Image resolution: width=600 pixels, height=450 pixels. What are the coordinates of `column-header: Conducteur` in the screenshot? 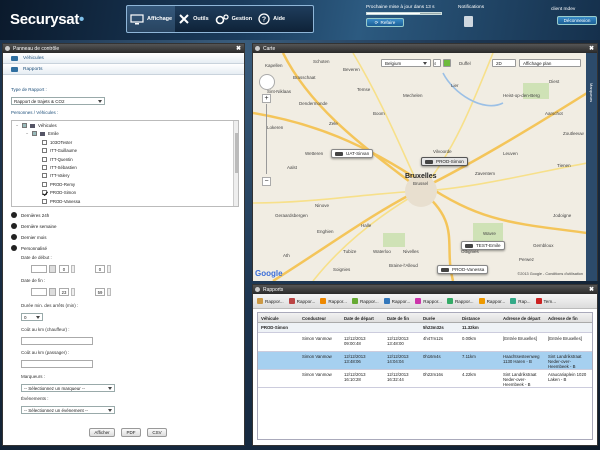 It's located at (314, 318).